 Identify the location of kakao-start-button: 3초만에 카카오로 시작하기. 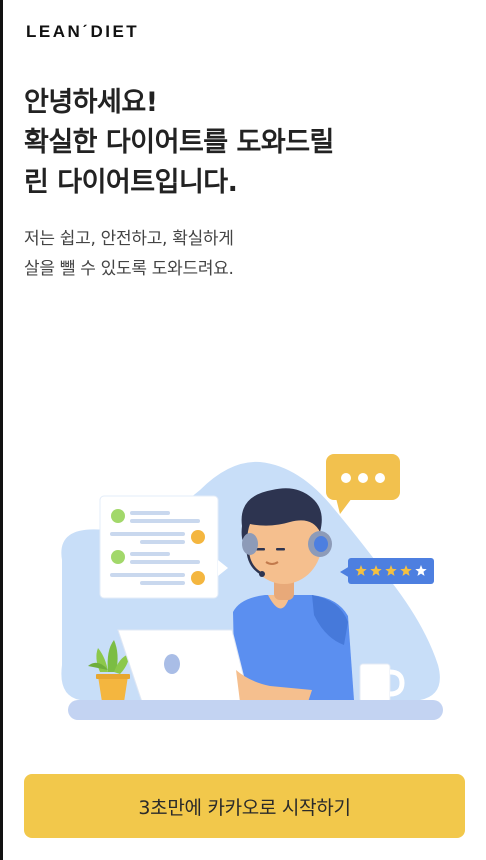
(244, 806).